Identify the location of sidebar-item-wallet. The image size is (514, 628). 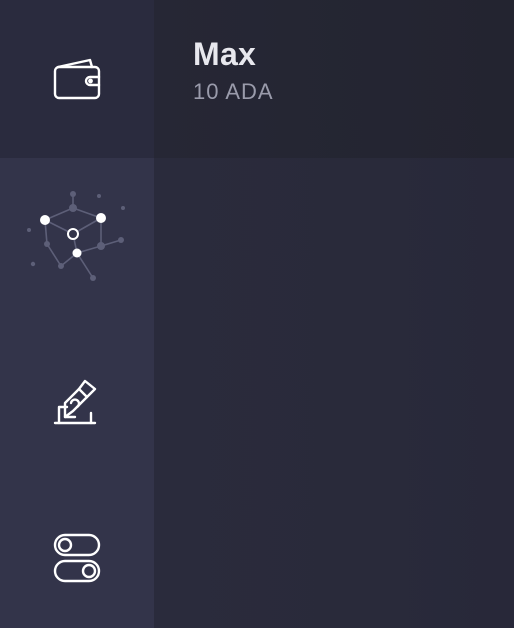
(77, 79).